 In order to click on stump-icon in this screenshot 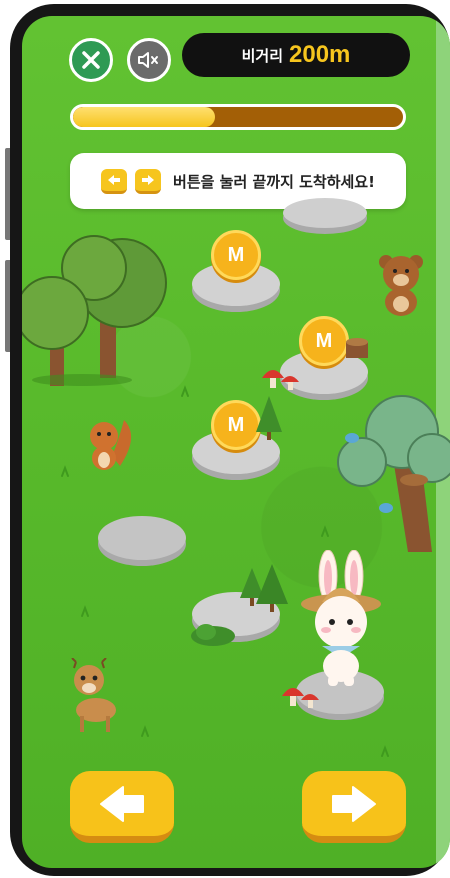, I will do `click(357, 348)`.